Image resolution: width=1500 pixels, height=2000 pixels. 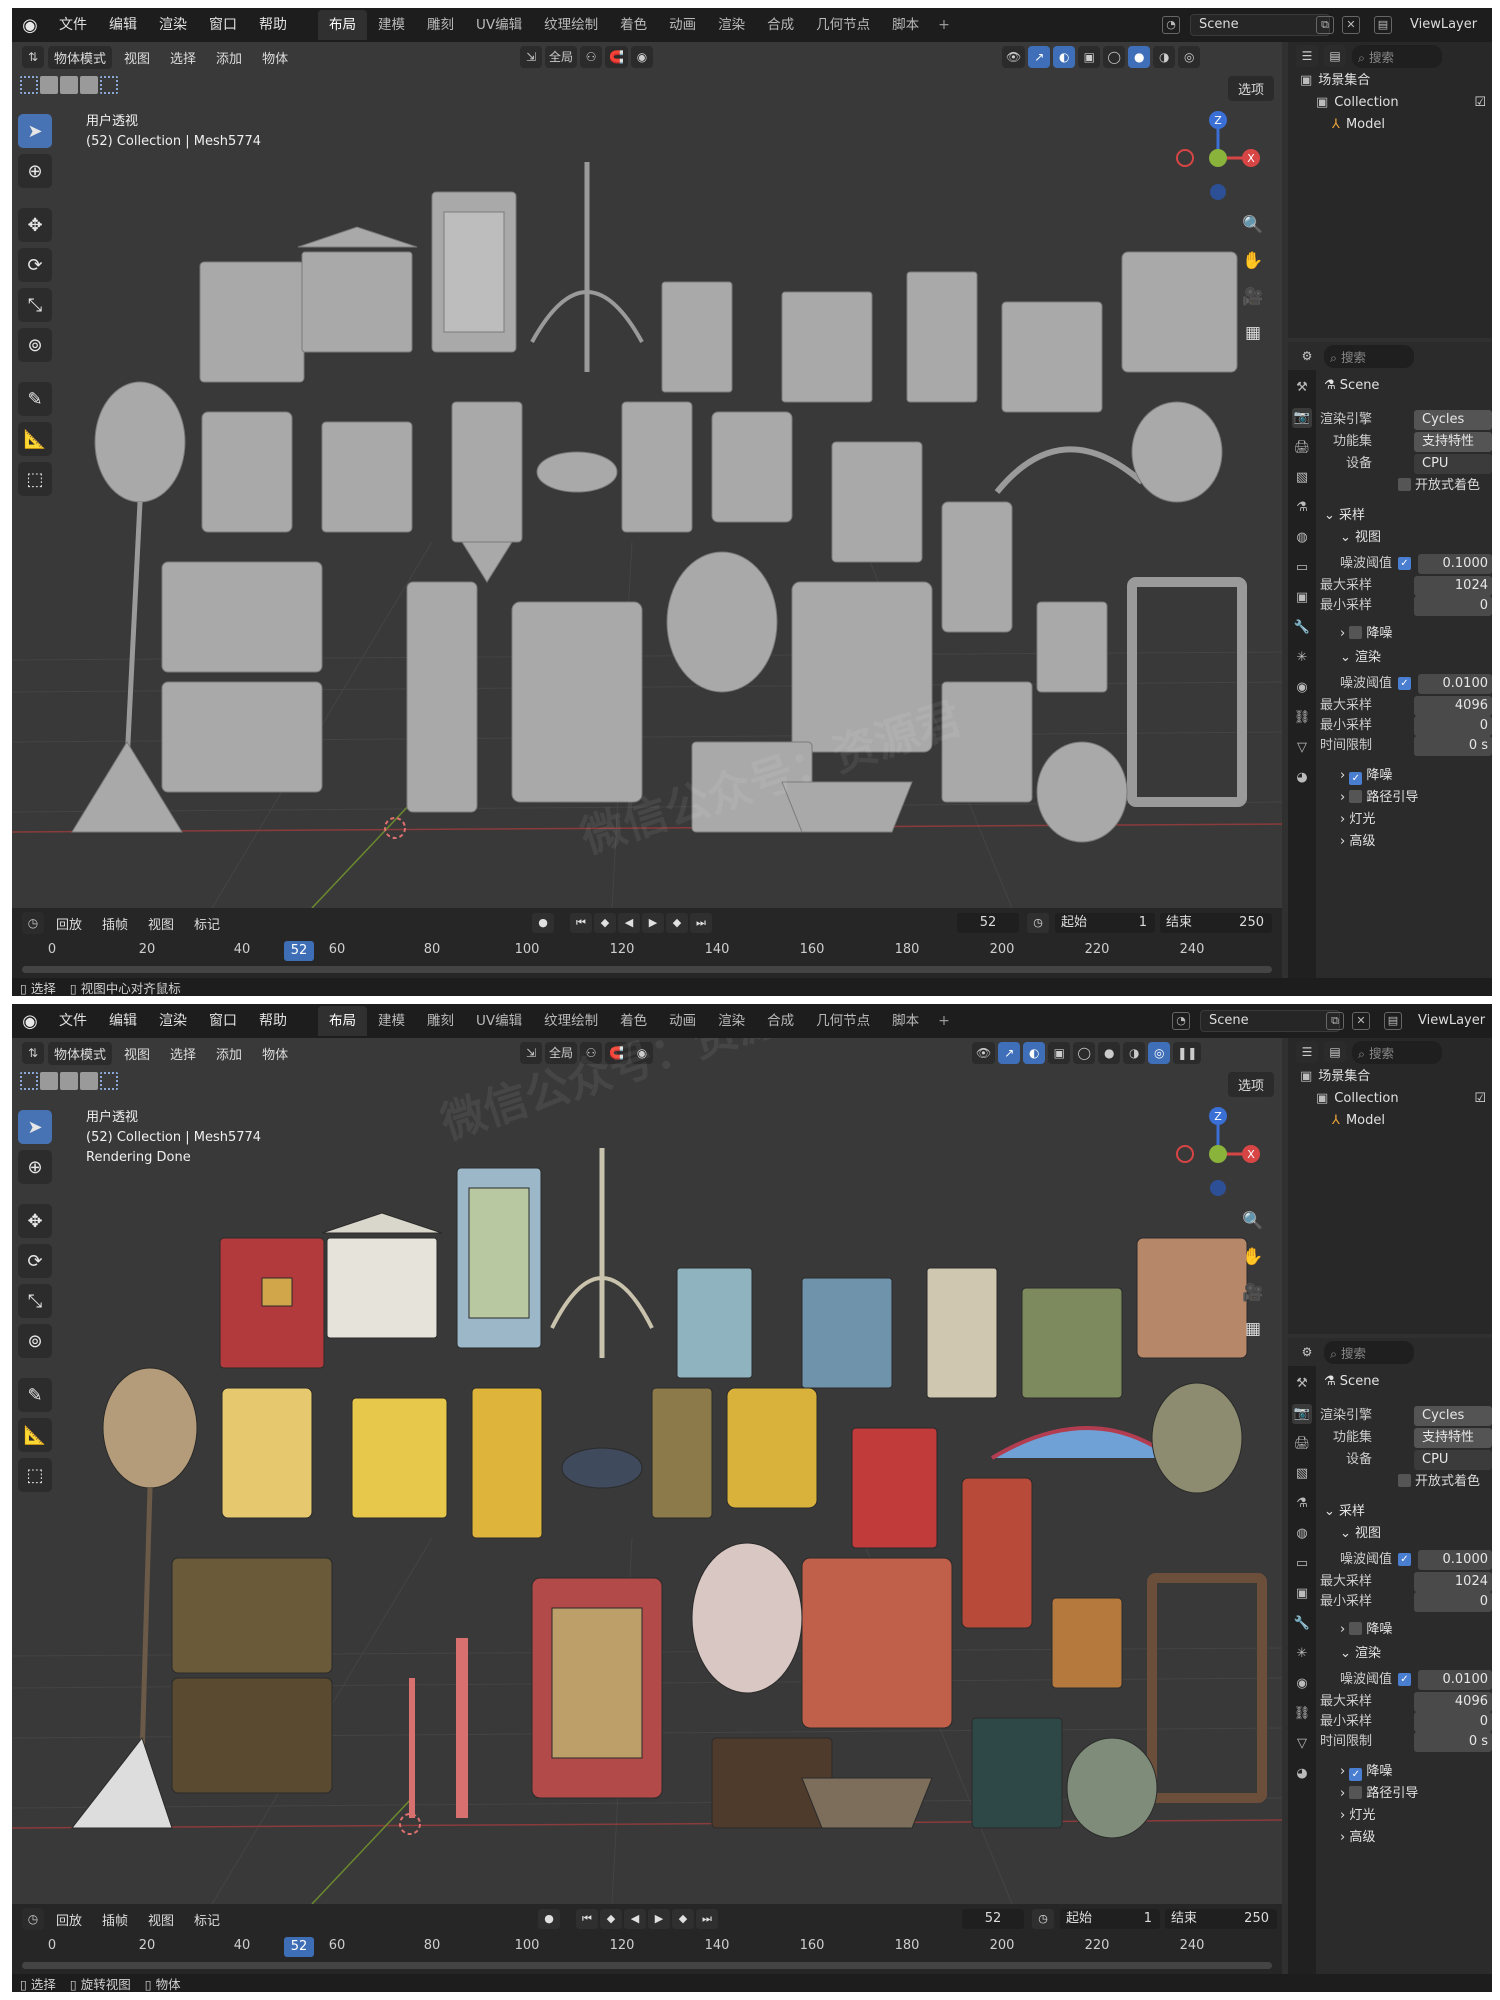 I want to click on scene-field: Scene, so click(x=1270, y=1021).